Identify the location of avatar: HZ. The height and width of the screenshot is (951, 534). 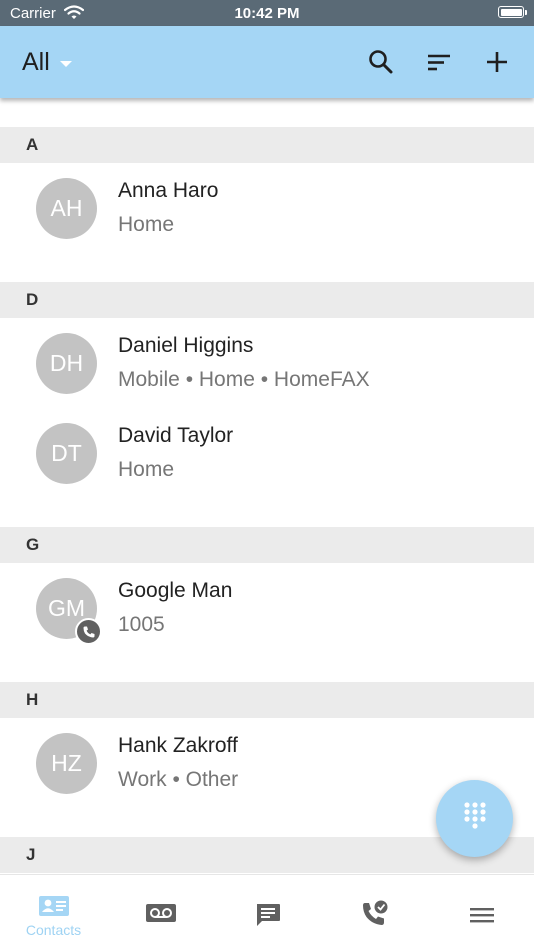
(66, 763).